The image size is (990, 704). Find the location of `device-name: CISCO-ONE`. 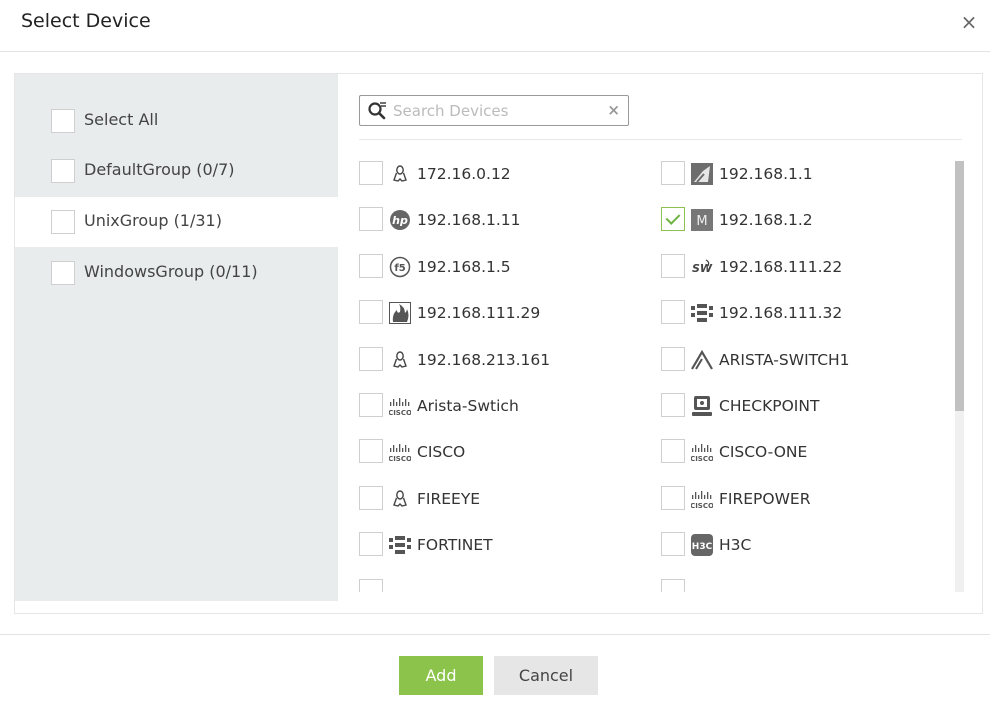

device-name: CISCO-ONE is located at coordinates (763, 452).